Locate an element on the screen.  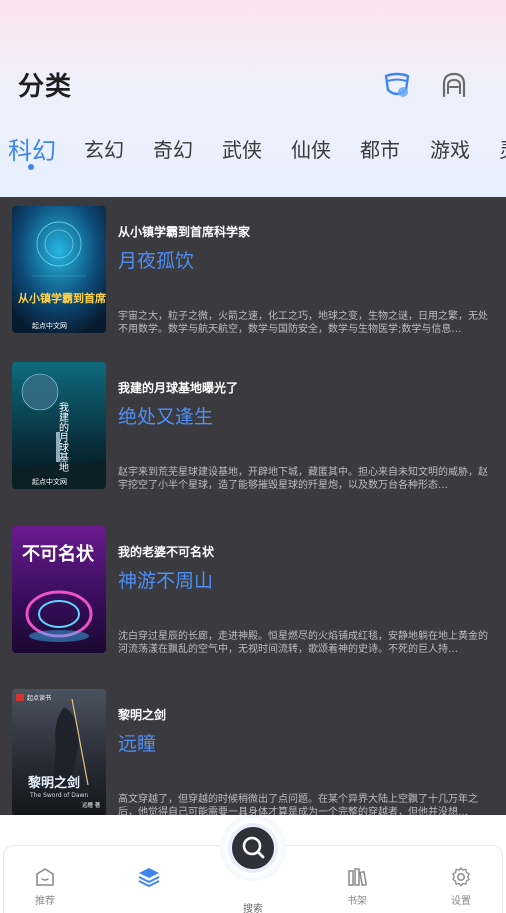
bottom-navigation: 推荐 书架 设置 搜索 is located at coordinates (253, 864).